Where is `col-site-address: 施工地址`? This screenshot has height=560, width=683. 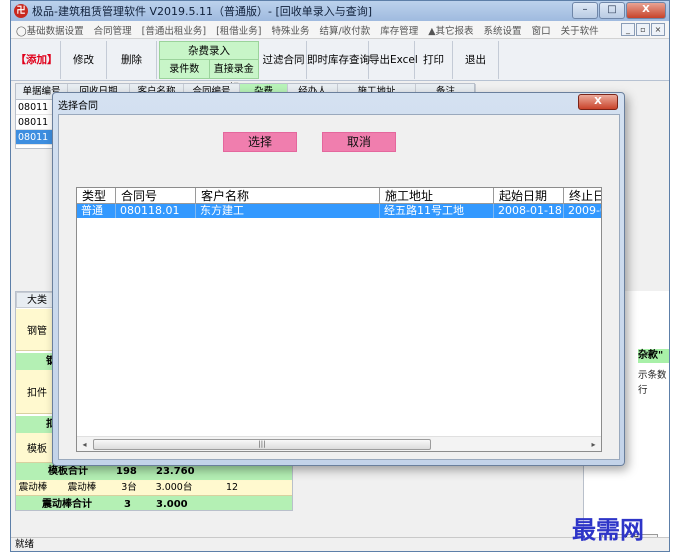
col-site-address: 施工地址 is located at coordinates (436, 196).